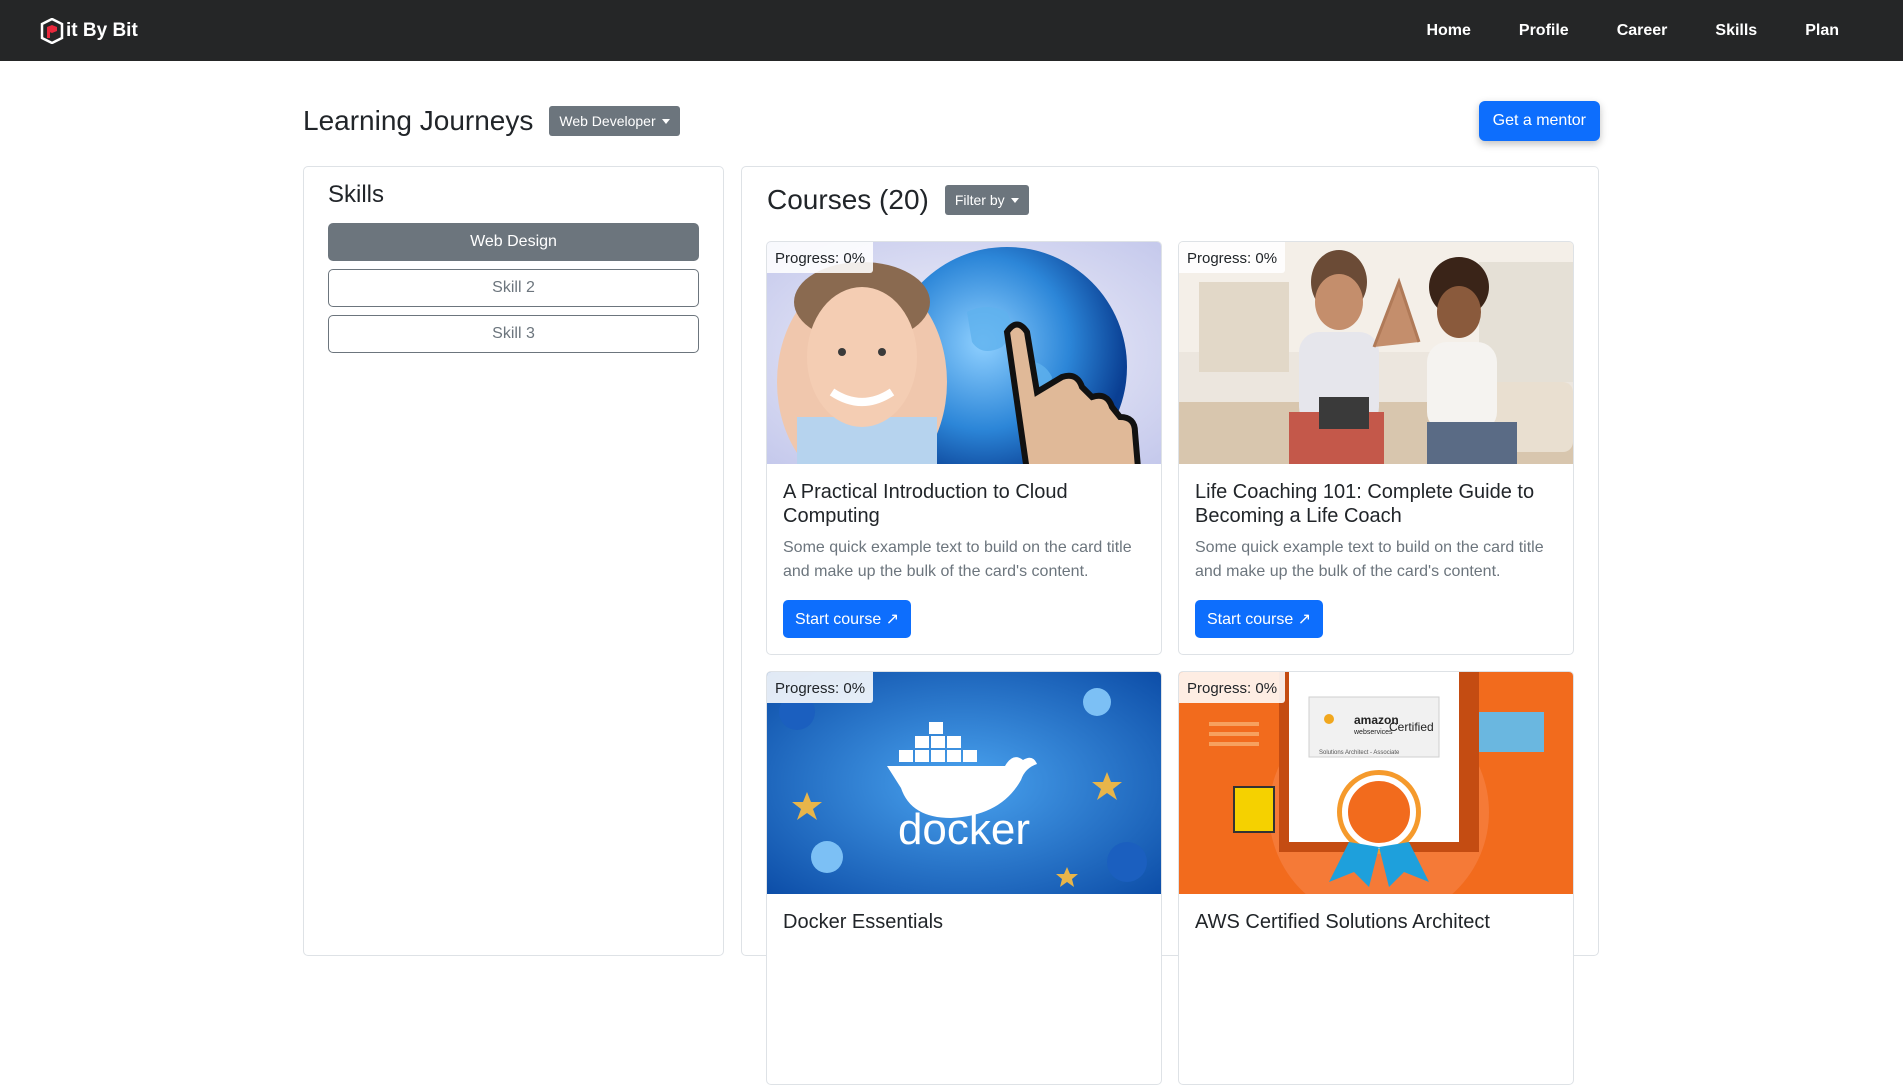  I want to click on page-header-left: Learning Journeys Web Developer, so click(491, 121).